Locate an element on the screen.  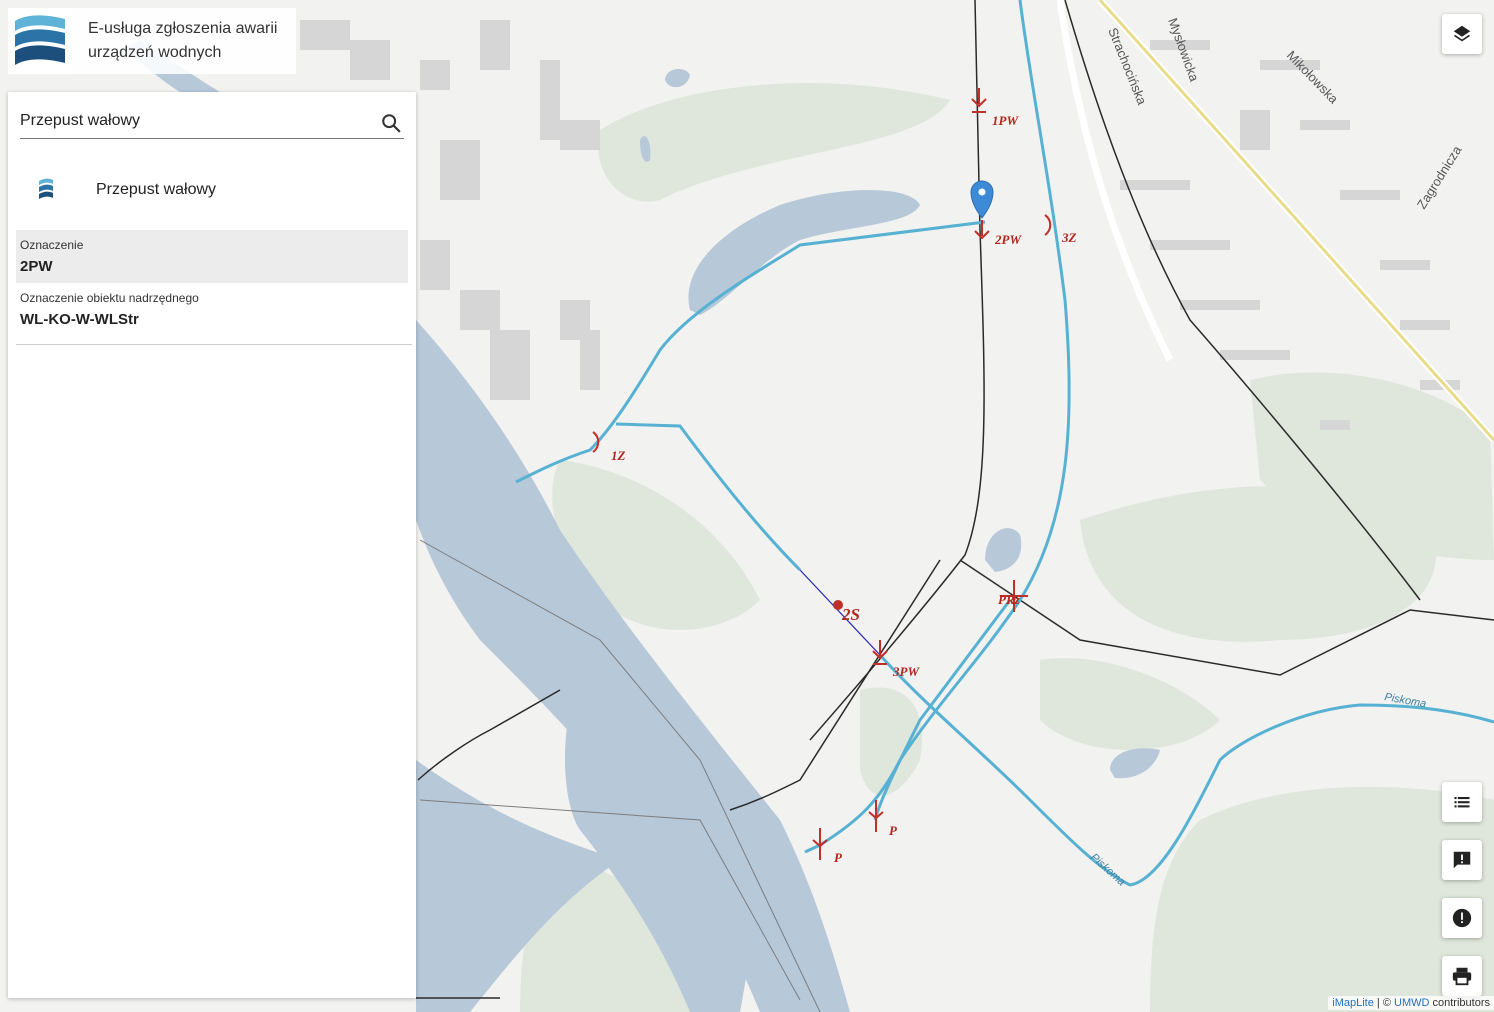
label-3pw: 3PW is located at coordinates (906, 671).